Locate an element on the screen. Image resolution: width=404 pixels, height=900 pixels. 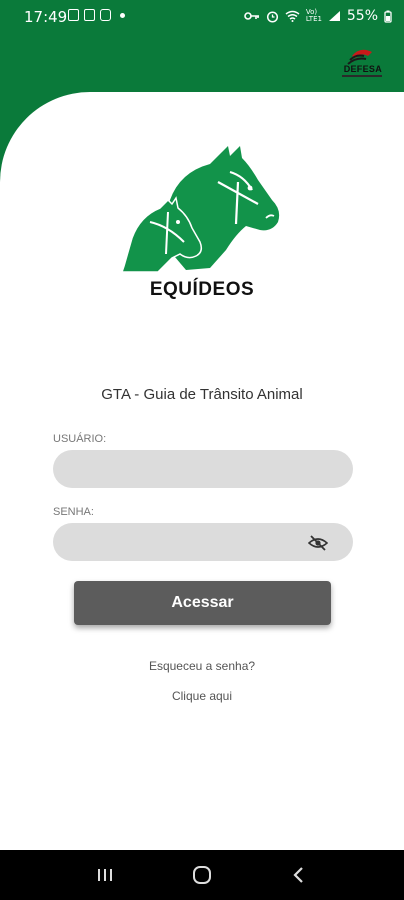
brand-name: DEFESA is located at coordinates (362, 69).